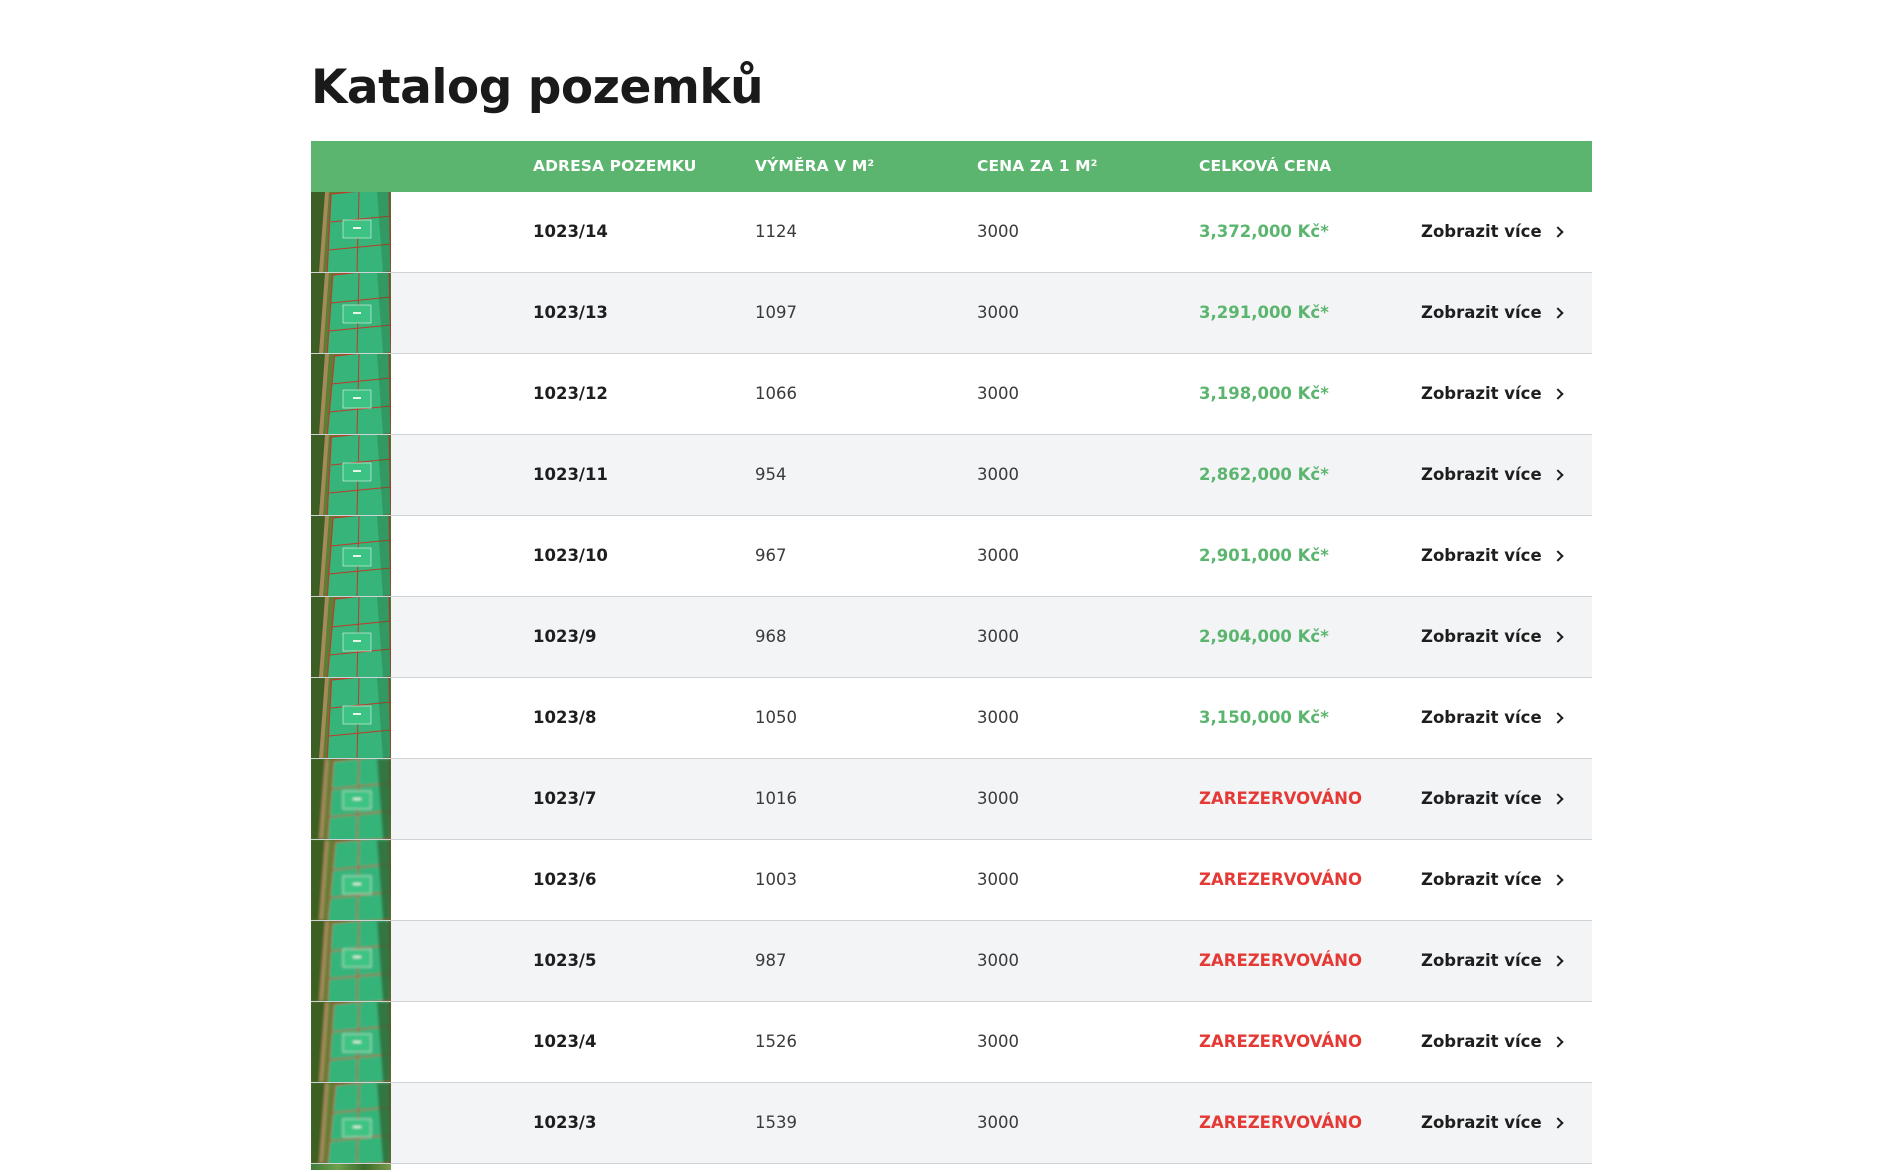  Describe the element at coordinates (1264, 393) in the screenshot. I see `plot-total-price: 3,198,000 Kč*` at that location.